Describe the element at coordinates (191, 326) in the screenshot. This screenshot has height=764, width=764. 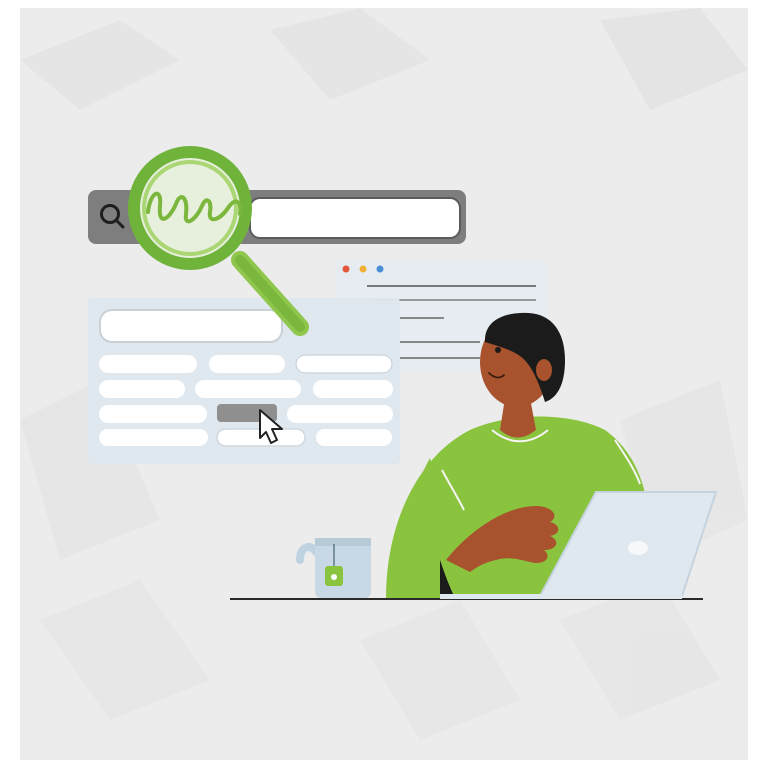
I see `form-field-long` at that location.